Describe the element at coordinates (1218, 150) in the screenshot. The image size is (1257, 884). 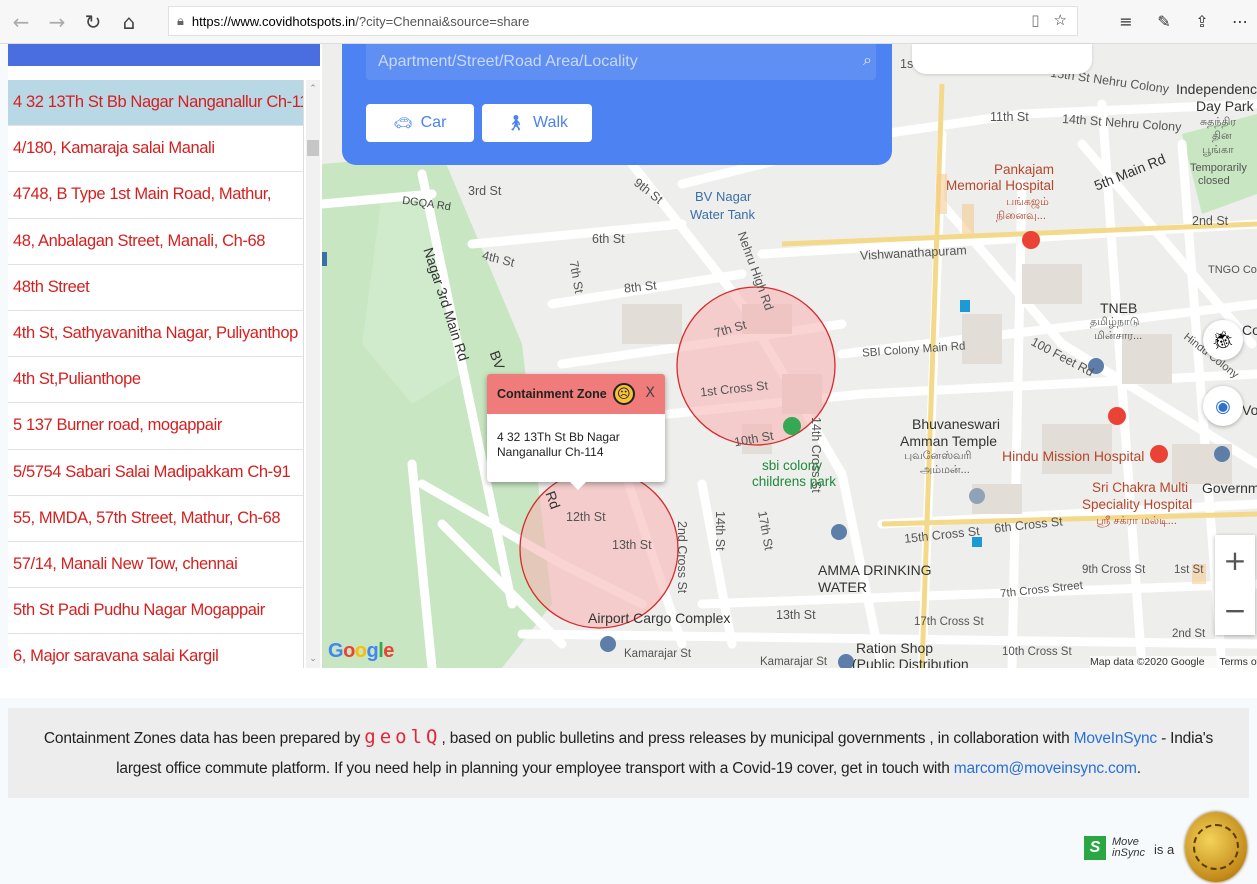
I see `map-label: பூங்கா` at that location.